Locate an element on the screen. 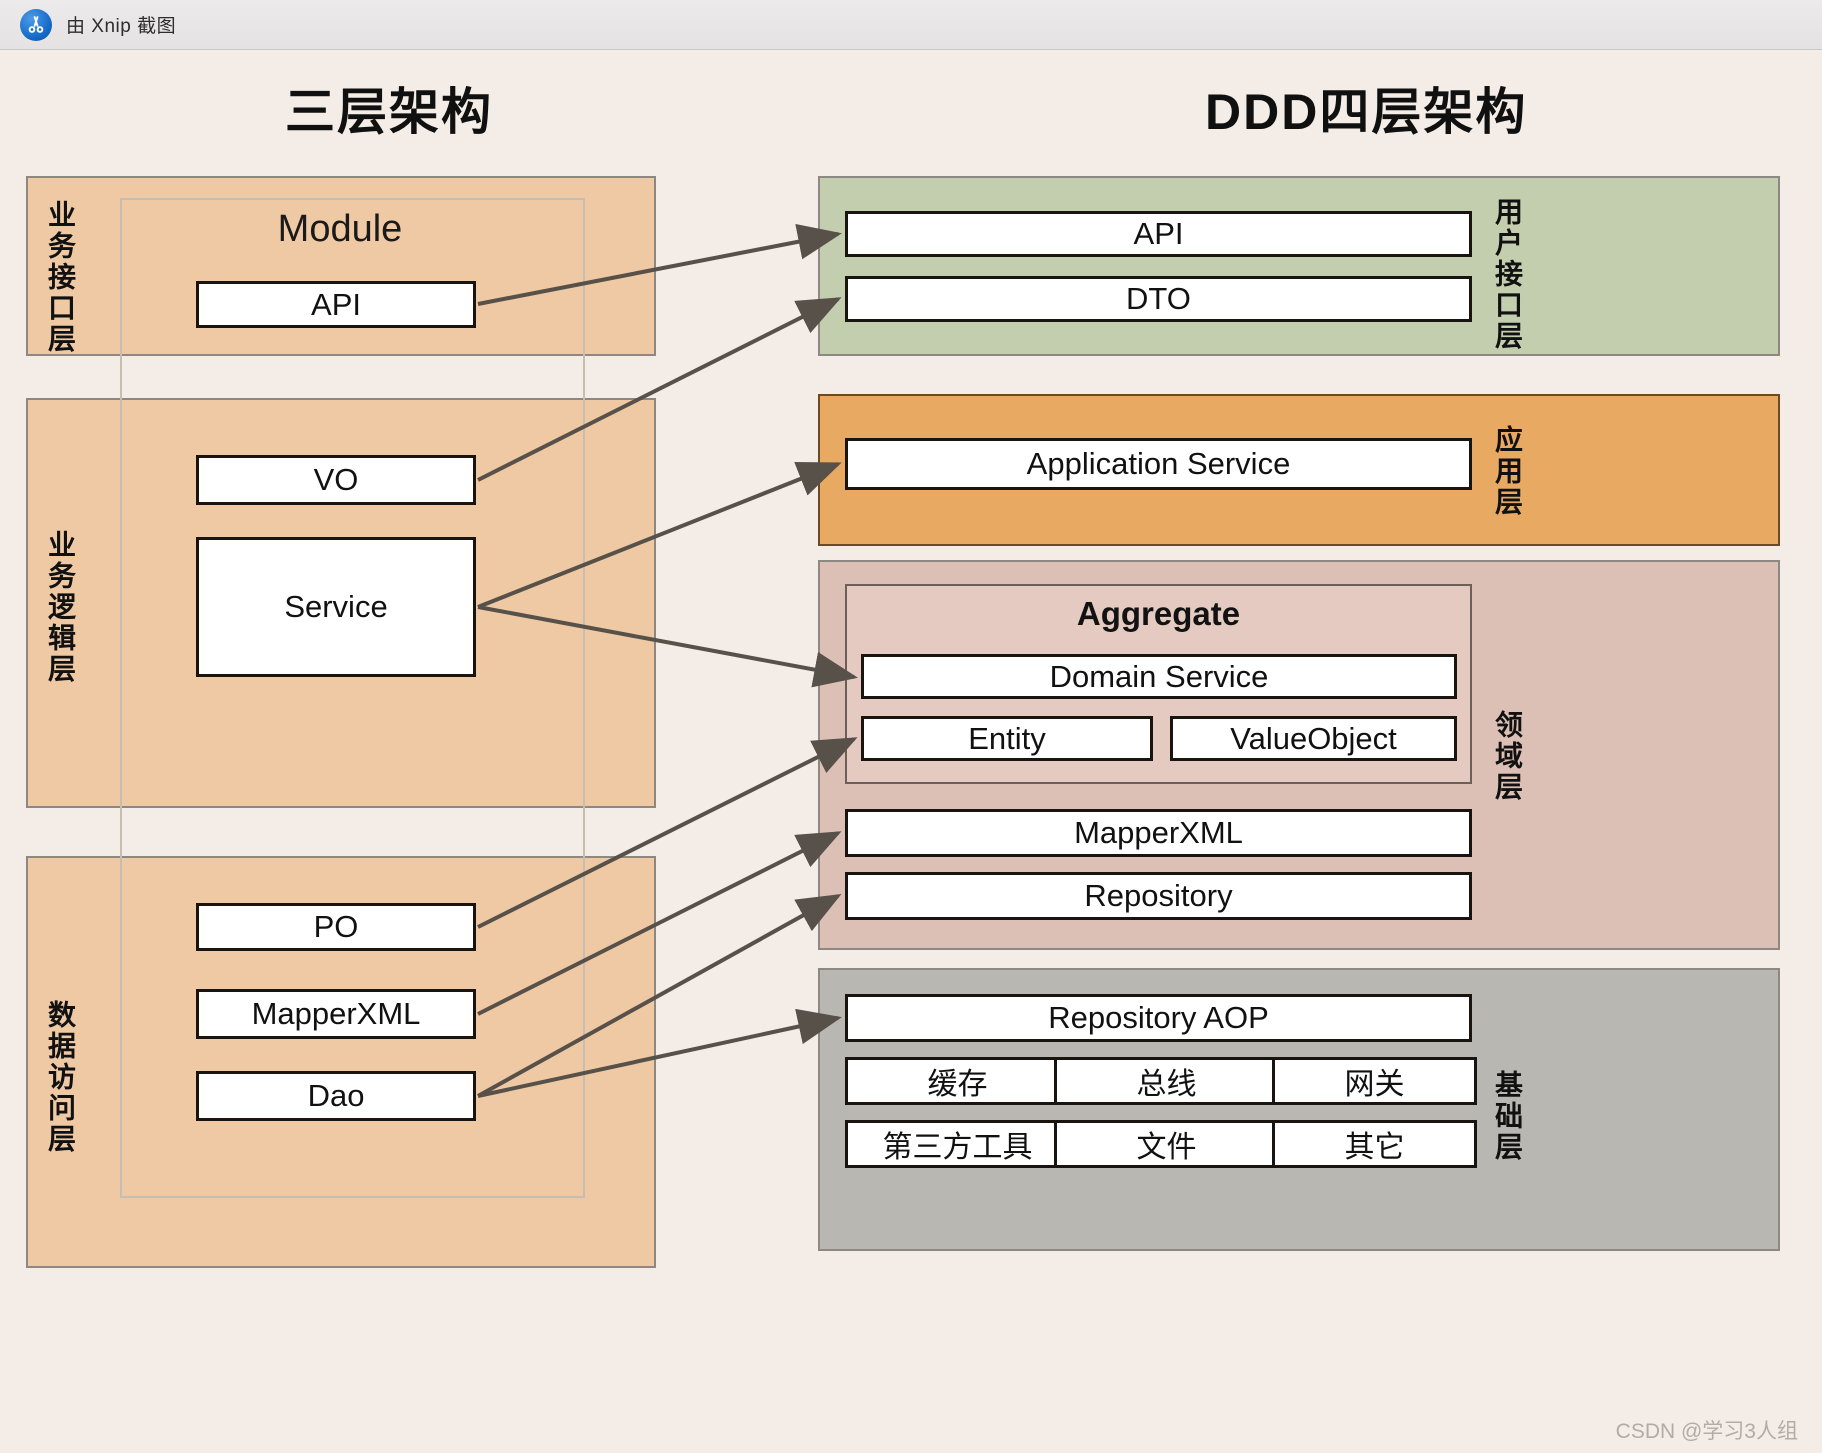  left-architecture-heading: 三层架构 is located at coordinates (389, 112).